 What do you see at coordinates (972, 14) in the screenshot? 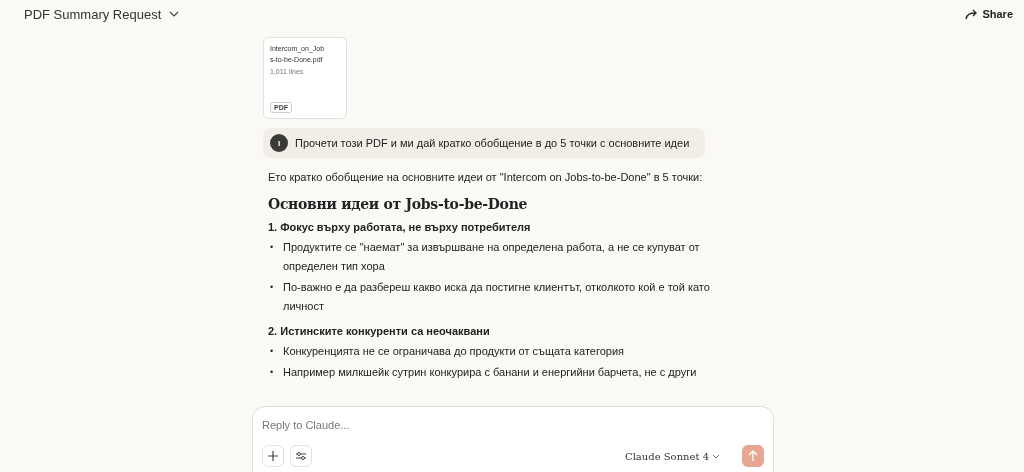
I see `share-icon` at bounding box center [972, 14].